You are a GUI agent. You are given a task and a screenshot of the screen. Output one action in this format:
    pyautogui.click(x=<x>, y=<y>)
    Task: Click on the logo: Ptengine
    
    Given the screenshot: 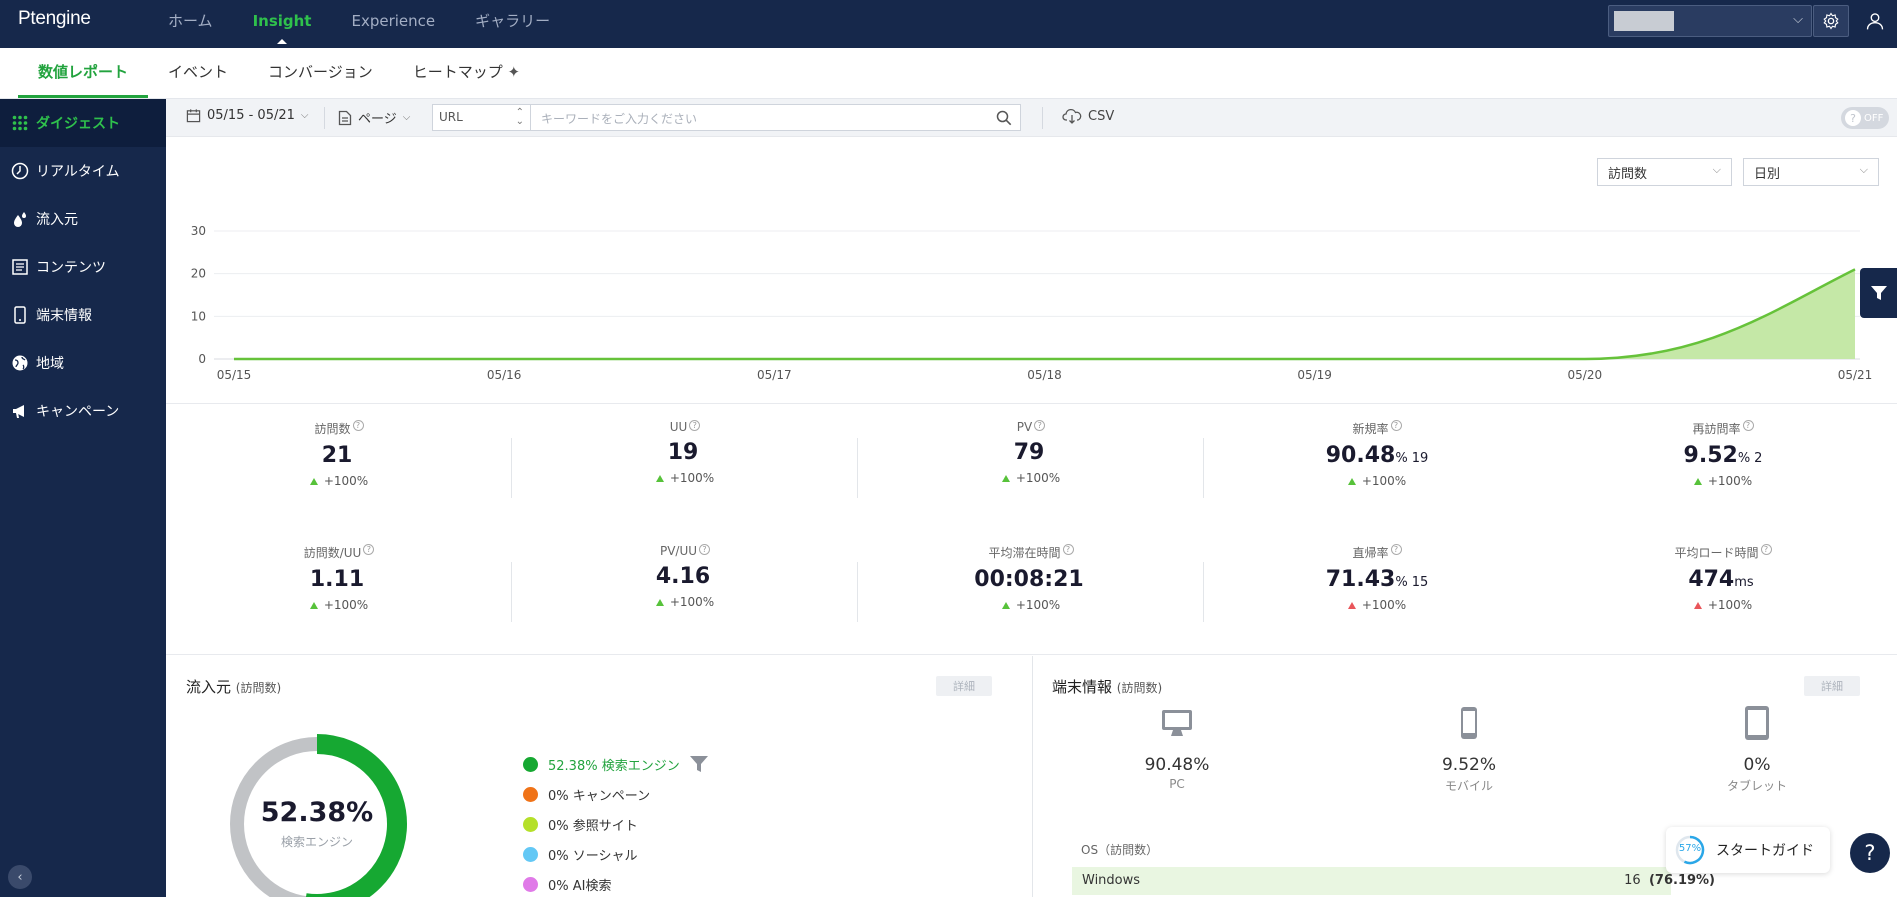 What is the action you would take?
    pyautogui.click(x=54, y=19)
    